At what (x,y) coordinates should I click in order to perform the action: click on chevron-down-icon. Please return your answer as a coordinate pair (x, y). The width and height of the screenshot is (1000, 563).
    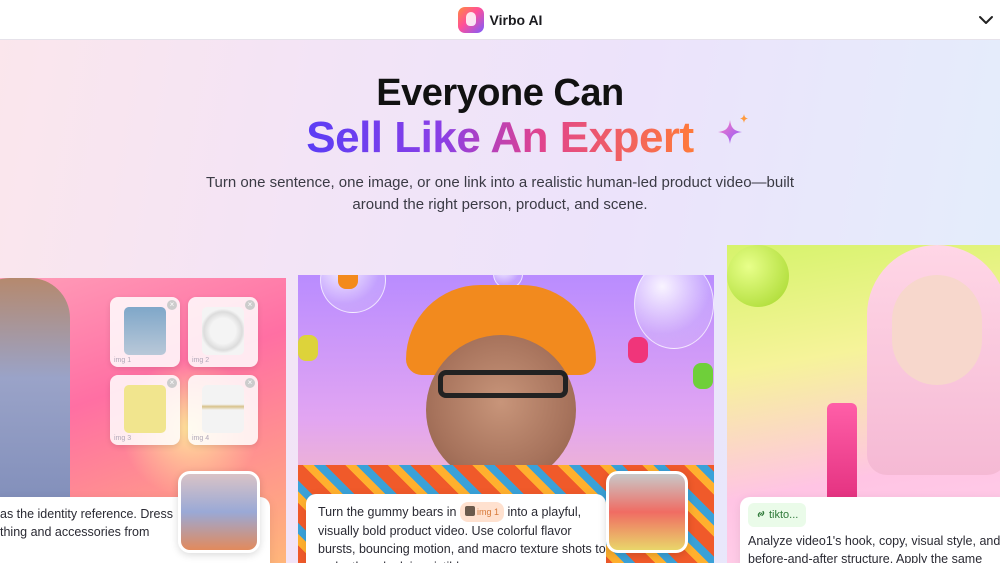
    Looking at the image, I should click on (986, 20).